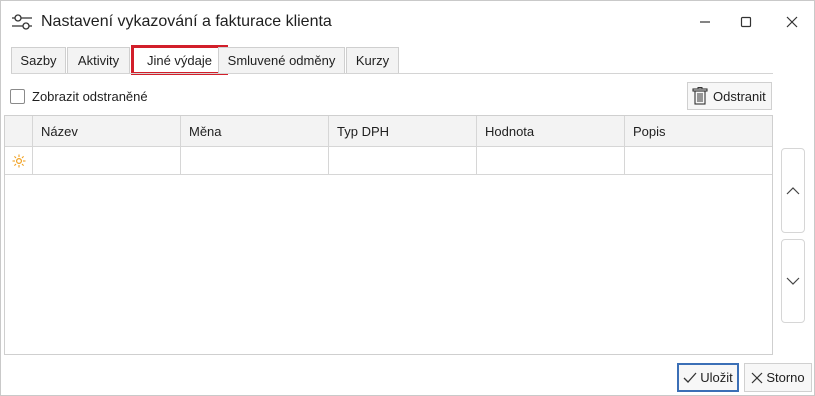 The width and height of the screenshot is (815, 396). I want to click on sliders-icon, so click(22, 22).